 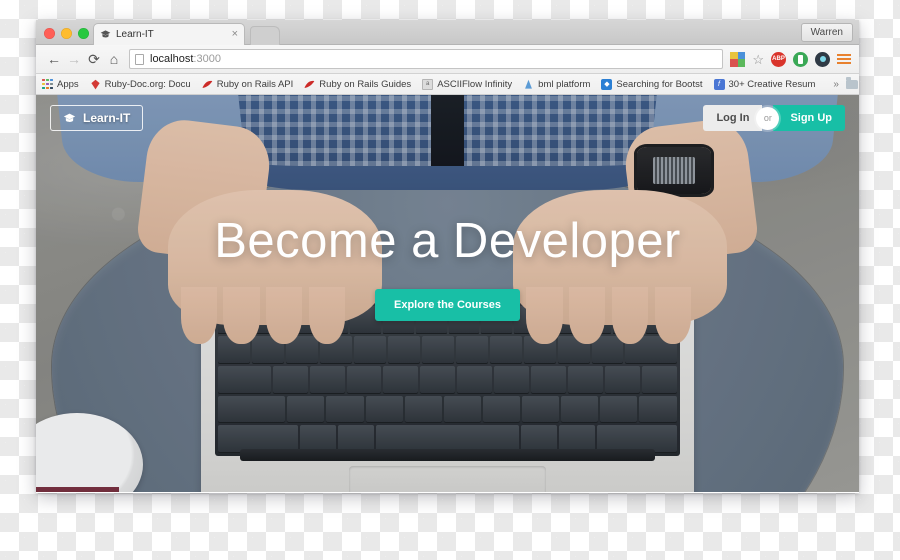 What do you see at coordinates (49, 33) in the screenshot?
I see `close-window-button` at bounding box center [49, 33].